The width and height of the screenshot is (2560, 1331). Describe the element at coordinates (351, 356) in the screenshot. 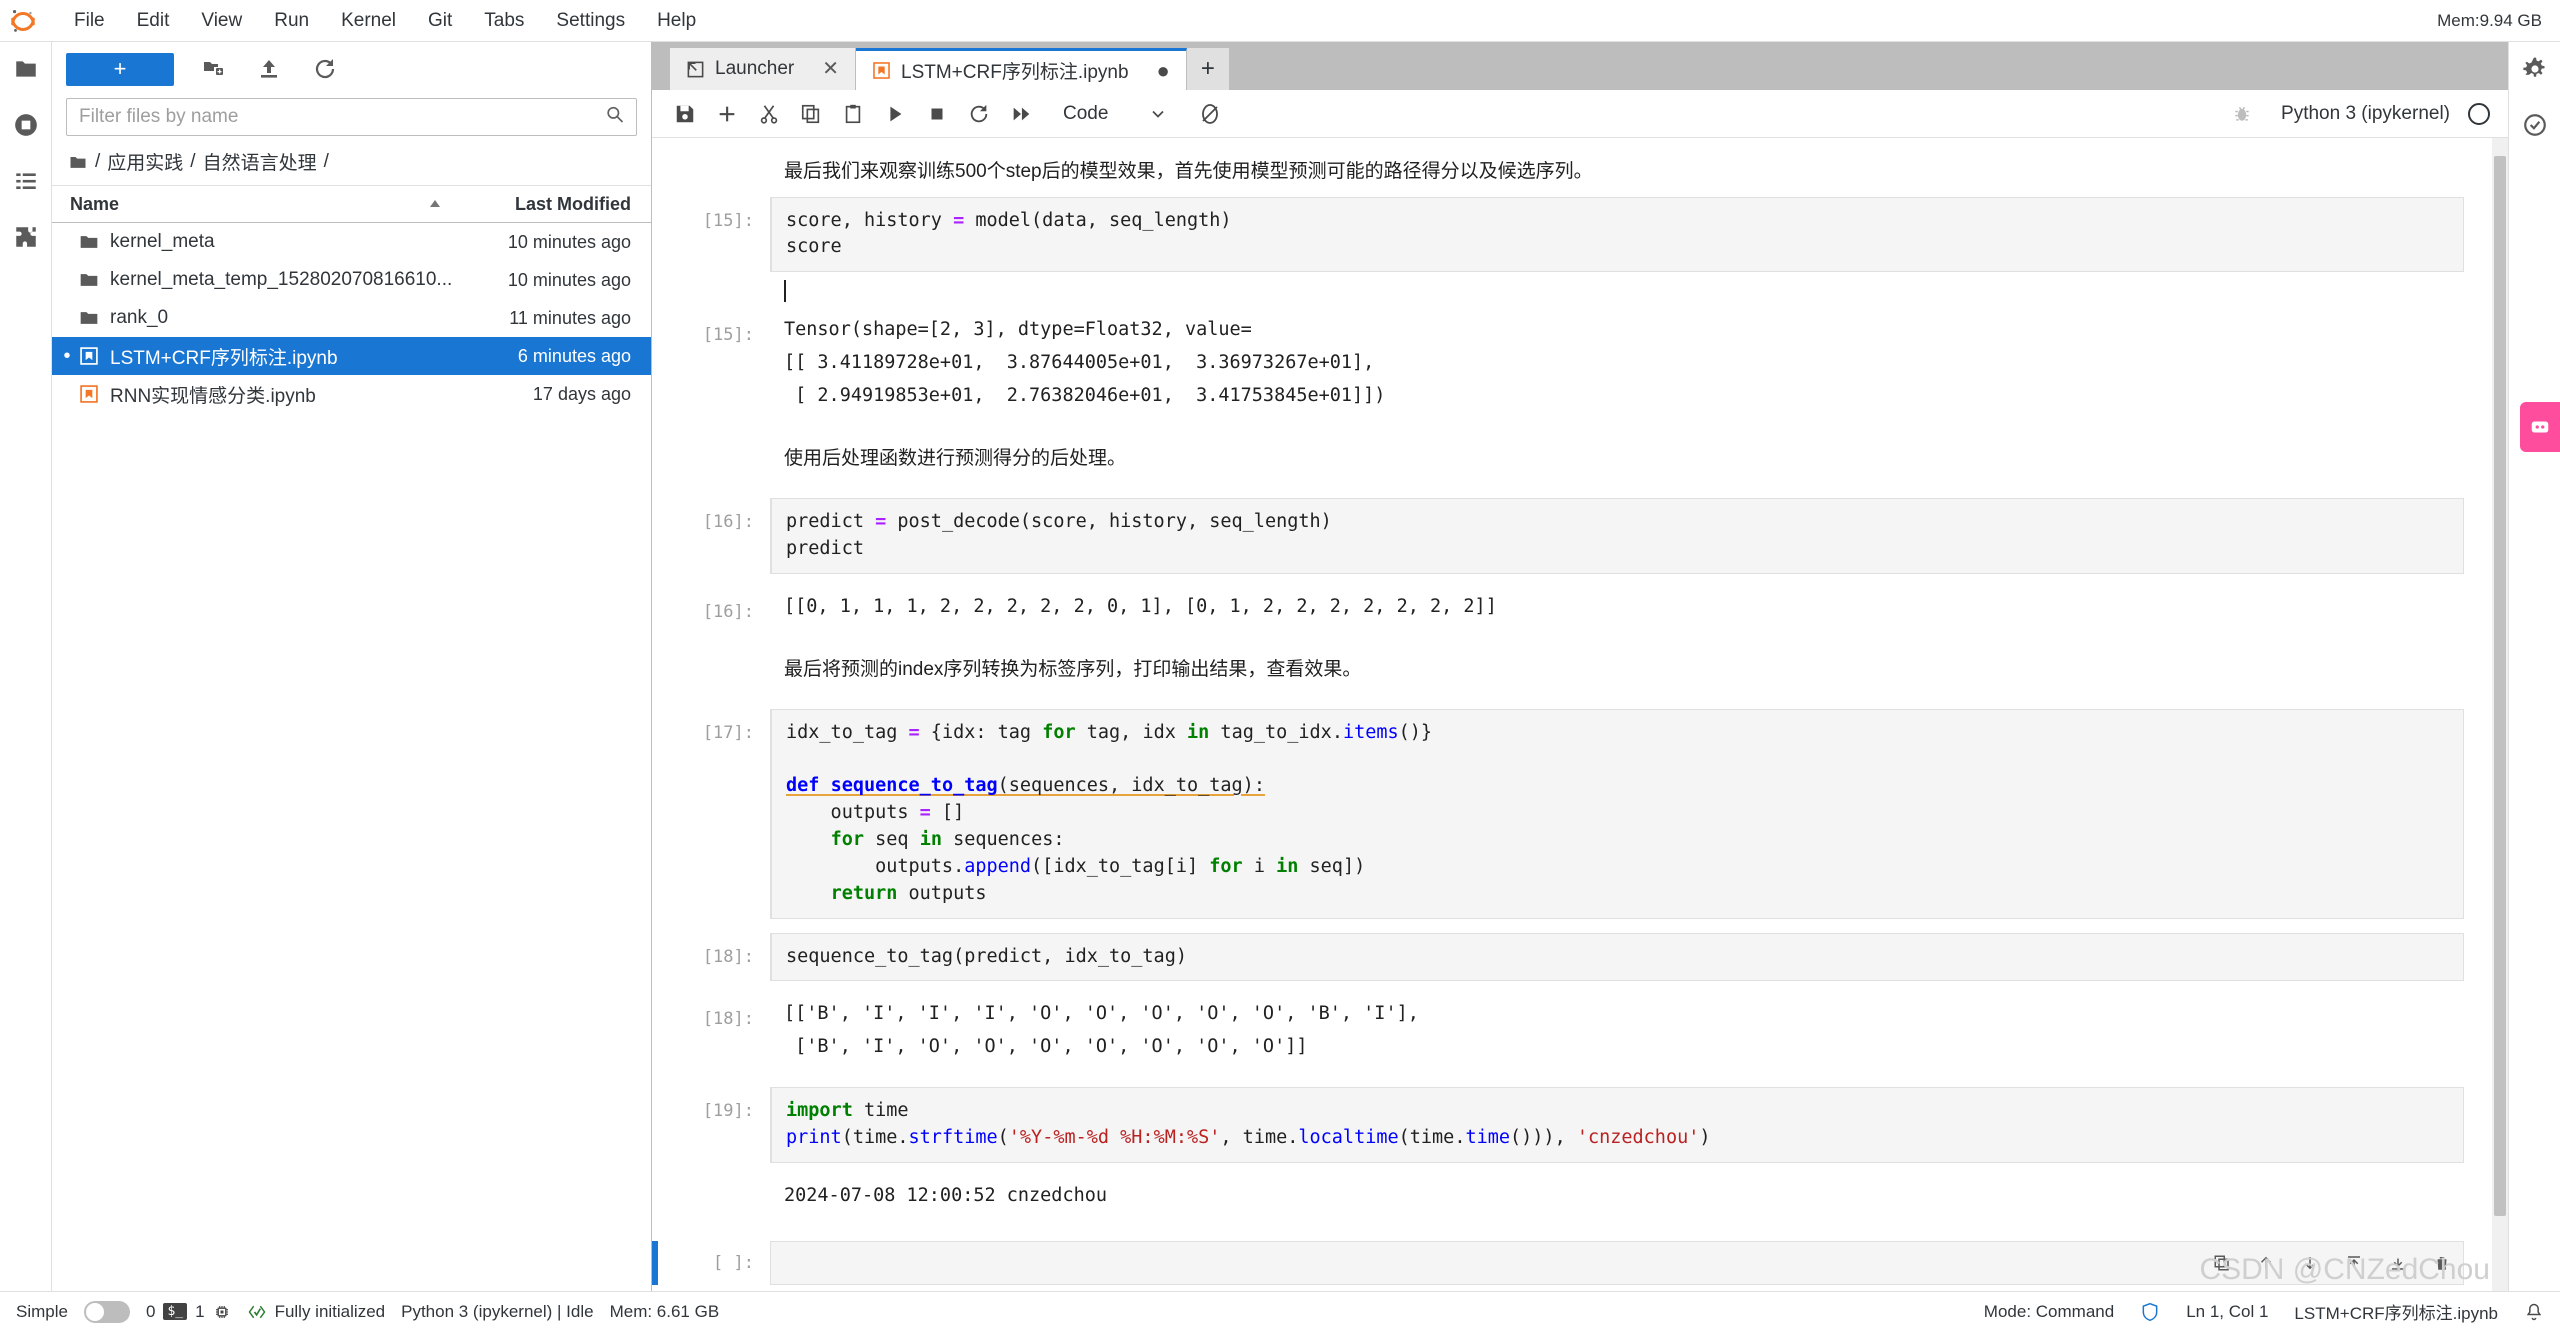

I see `list-item-selected: • LSTM+CRF序列标注.ipynb 6 minutes ago` at that location.